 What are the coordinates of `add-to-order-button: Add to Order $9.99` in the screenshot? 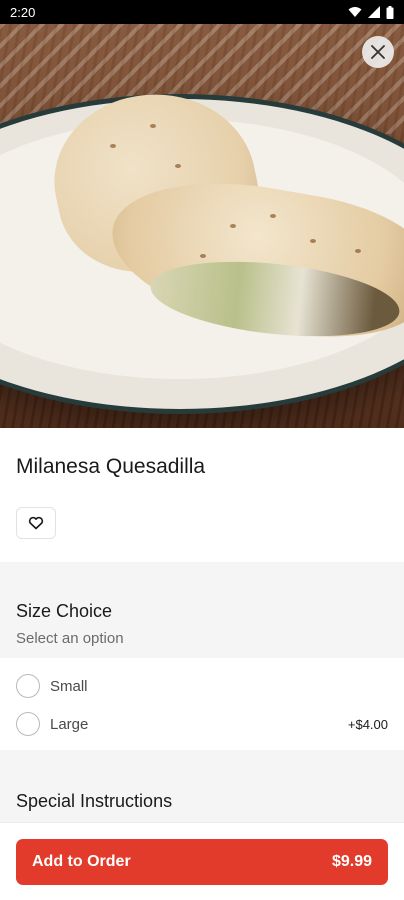 It's located at (202, 862).